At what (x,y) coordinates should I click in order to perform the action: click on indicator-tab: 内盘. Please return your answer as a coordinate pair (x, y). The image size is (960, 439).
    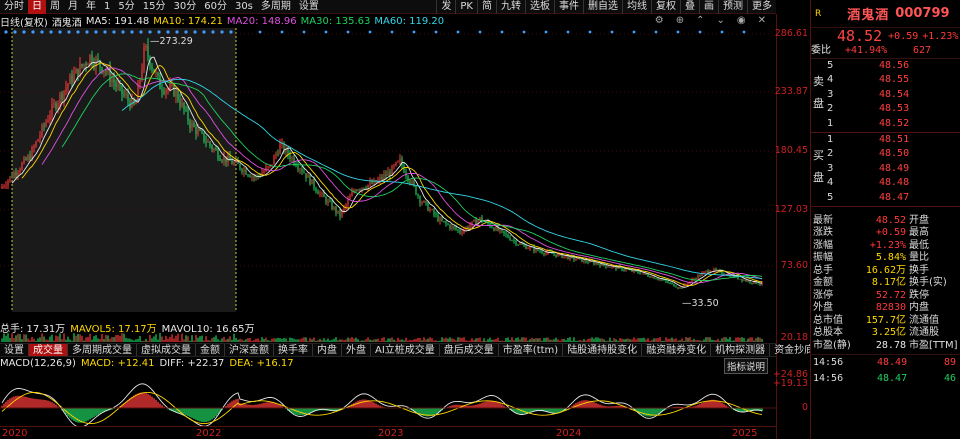
    Looking at the image, I should click on (327, 350).